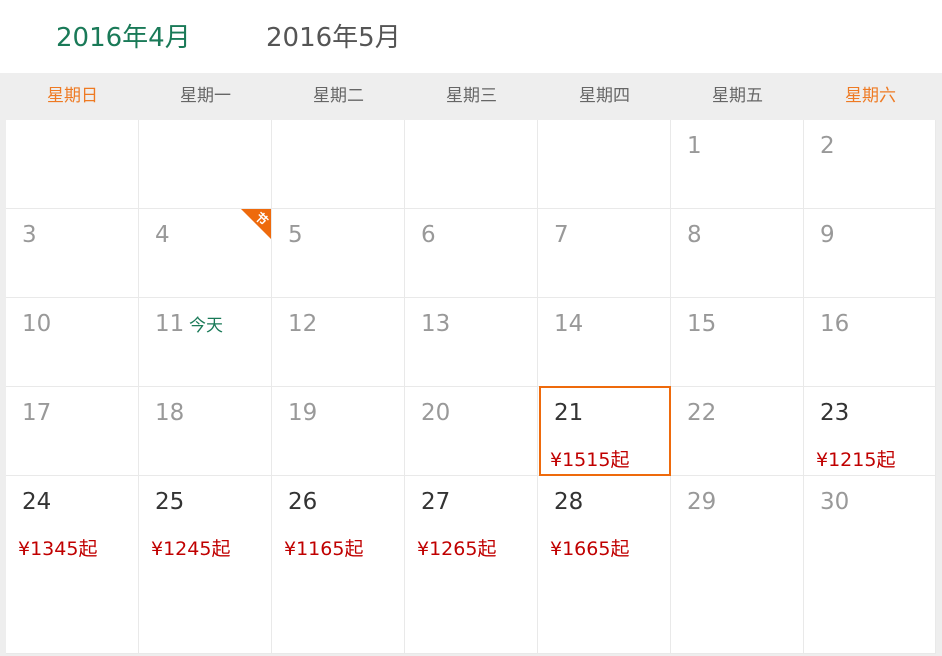 This screenshot has height=656, width=942. What do you see at coordinates (295, 235) in the screenshot?
I see `day-number: 5` at bounding box center [295, 235].